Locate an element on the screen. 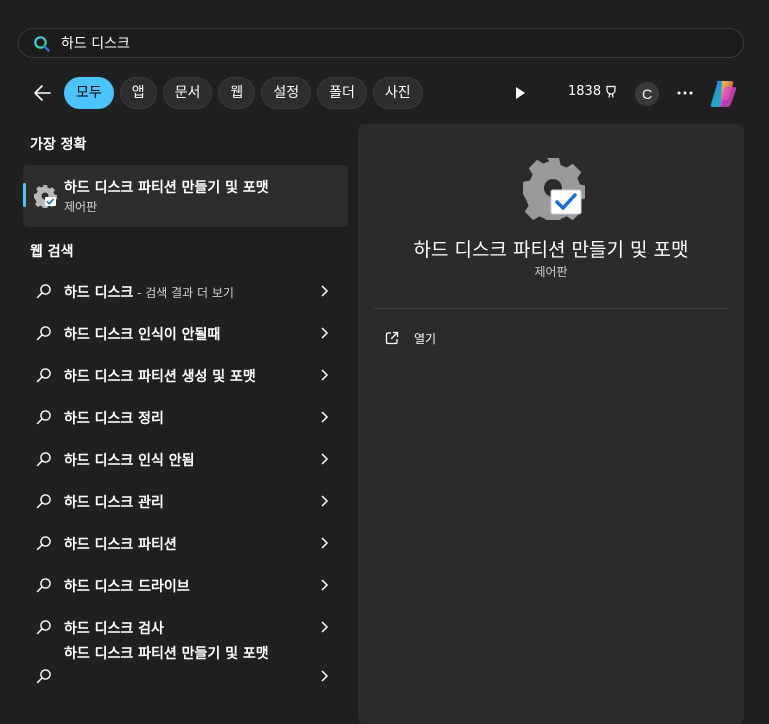  detail-title: 하드 디스크 파티션 만들기 및 포맷 is located at coordinates (551, 250).